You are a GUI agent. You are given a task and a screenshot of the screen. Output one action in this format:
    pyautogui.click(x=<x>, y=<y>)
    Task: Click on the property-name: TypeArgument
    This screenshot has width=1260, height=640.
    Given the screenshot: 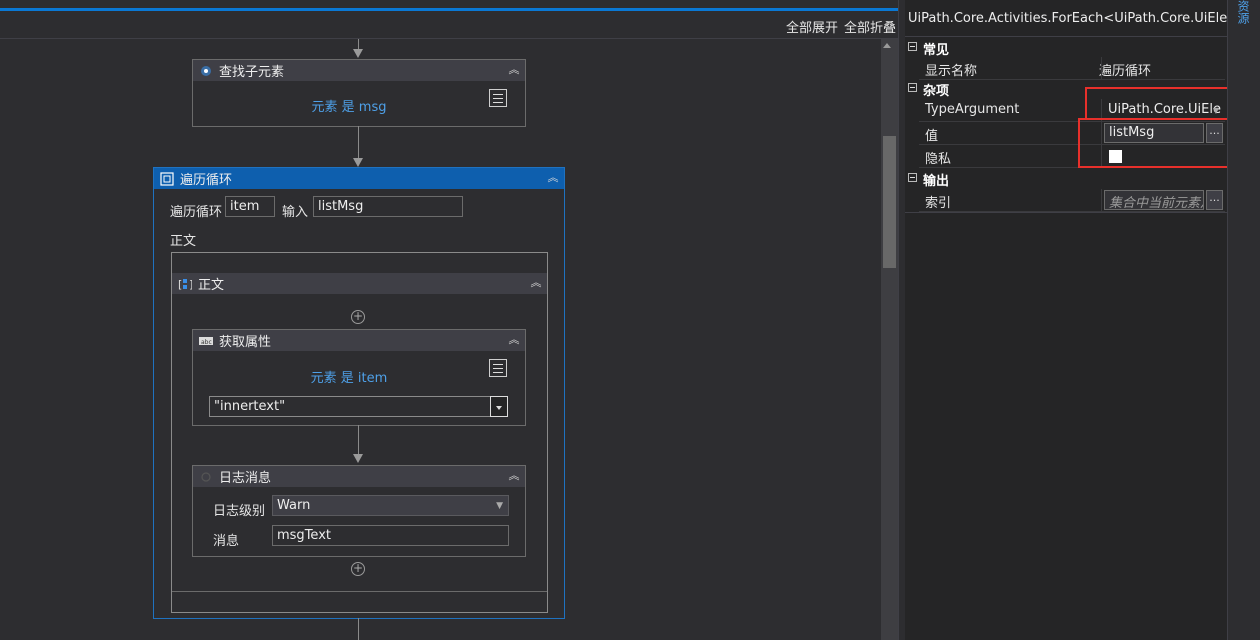 What is the action you would take?
    pyautogui.click(x=972, y=109)
    